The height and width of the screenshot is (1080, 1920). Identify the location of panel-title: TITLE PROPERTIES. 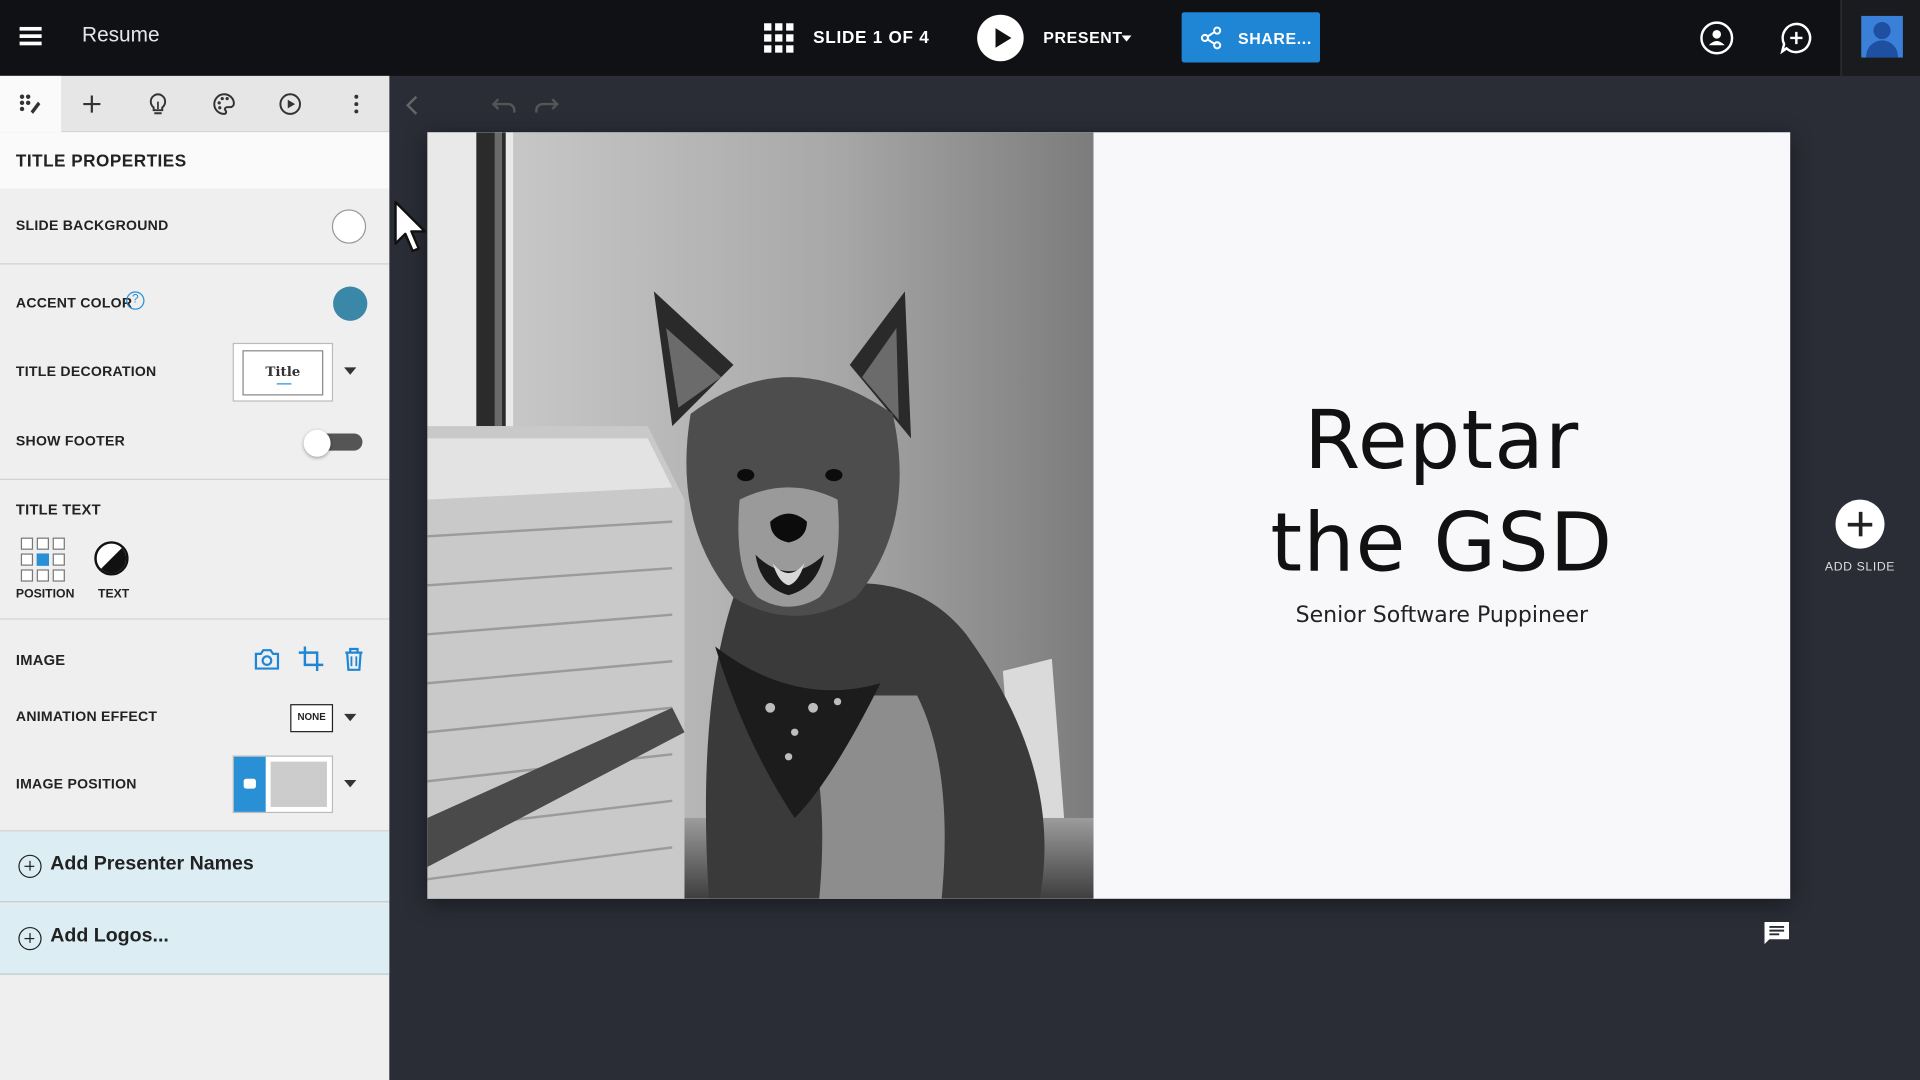
(101, 160).